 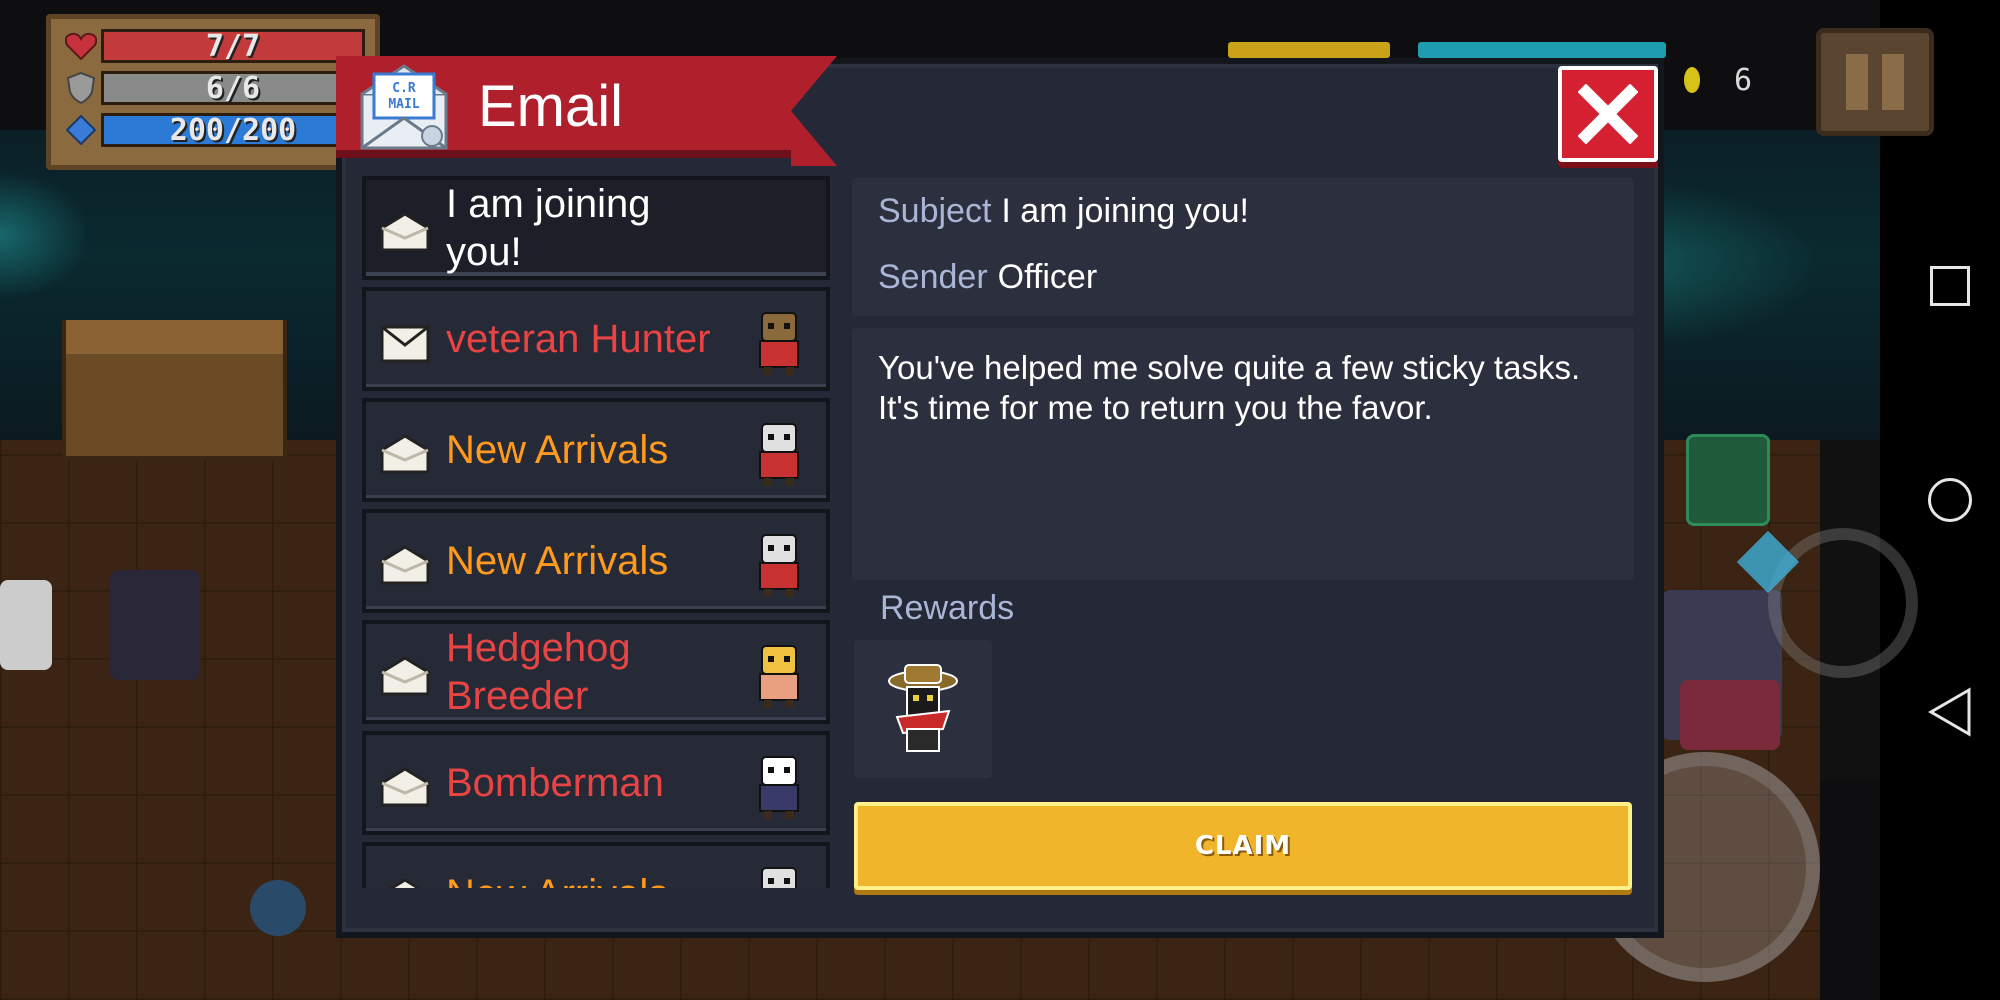 I want to click on home-button, so click(x=1950, y=500).